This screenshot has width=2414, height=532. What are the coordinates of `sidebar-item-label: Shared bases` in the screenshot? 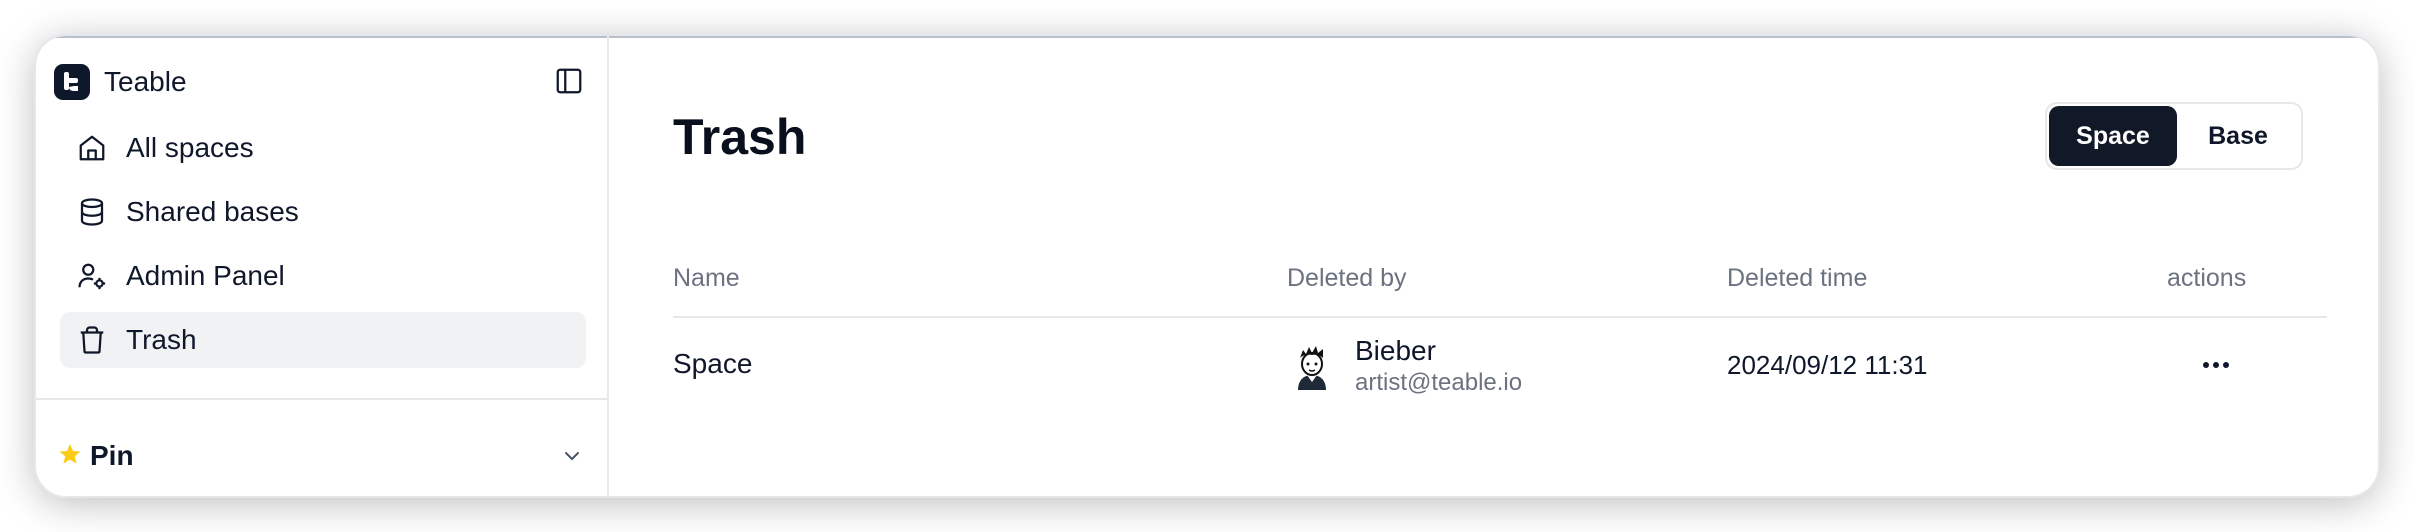 It's located at (212, 211).